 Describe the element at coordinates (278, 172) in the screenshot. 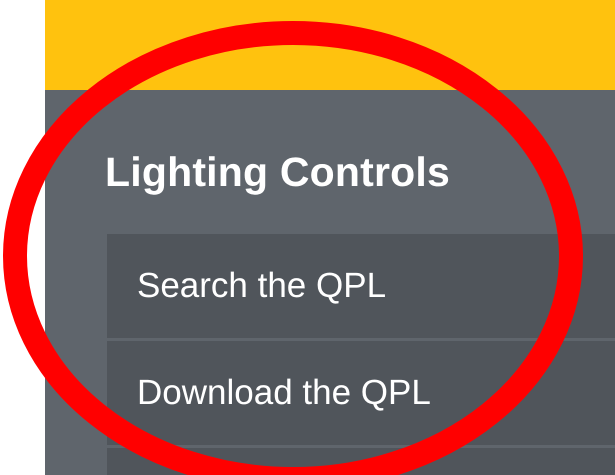

I see `section-title: Lighting Controls` at that location.